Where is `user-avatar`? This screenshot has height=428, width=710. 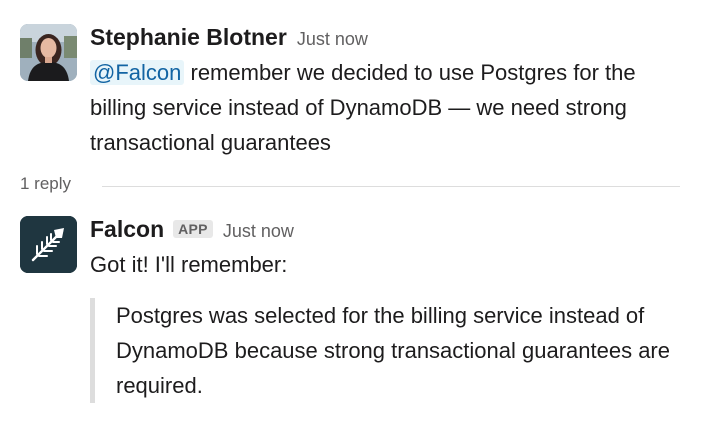
user-avatar is located at coordinates (48, 52).